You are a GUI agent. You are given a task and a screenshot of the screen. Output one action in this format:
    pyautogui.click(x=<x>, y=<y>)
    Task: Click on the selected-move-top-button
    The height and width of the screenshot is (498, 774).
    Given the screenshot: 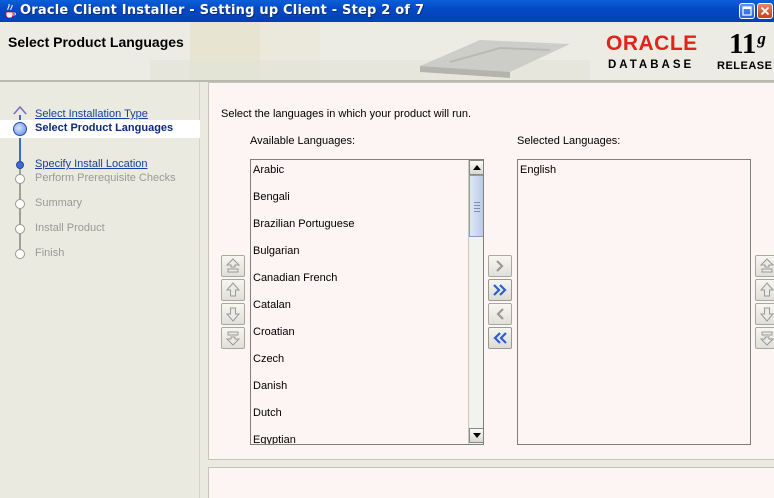 What is the action you would take?
    pyautogui.click(x=764, y=266)
    